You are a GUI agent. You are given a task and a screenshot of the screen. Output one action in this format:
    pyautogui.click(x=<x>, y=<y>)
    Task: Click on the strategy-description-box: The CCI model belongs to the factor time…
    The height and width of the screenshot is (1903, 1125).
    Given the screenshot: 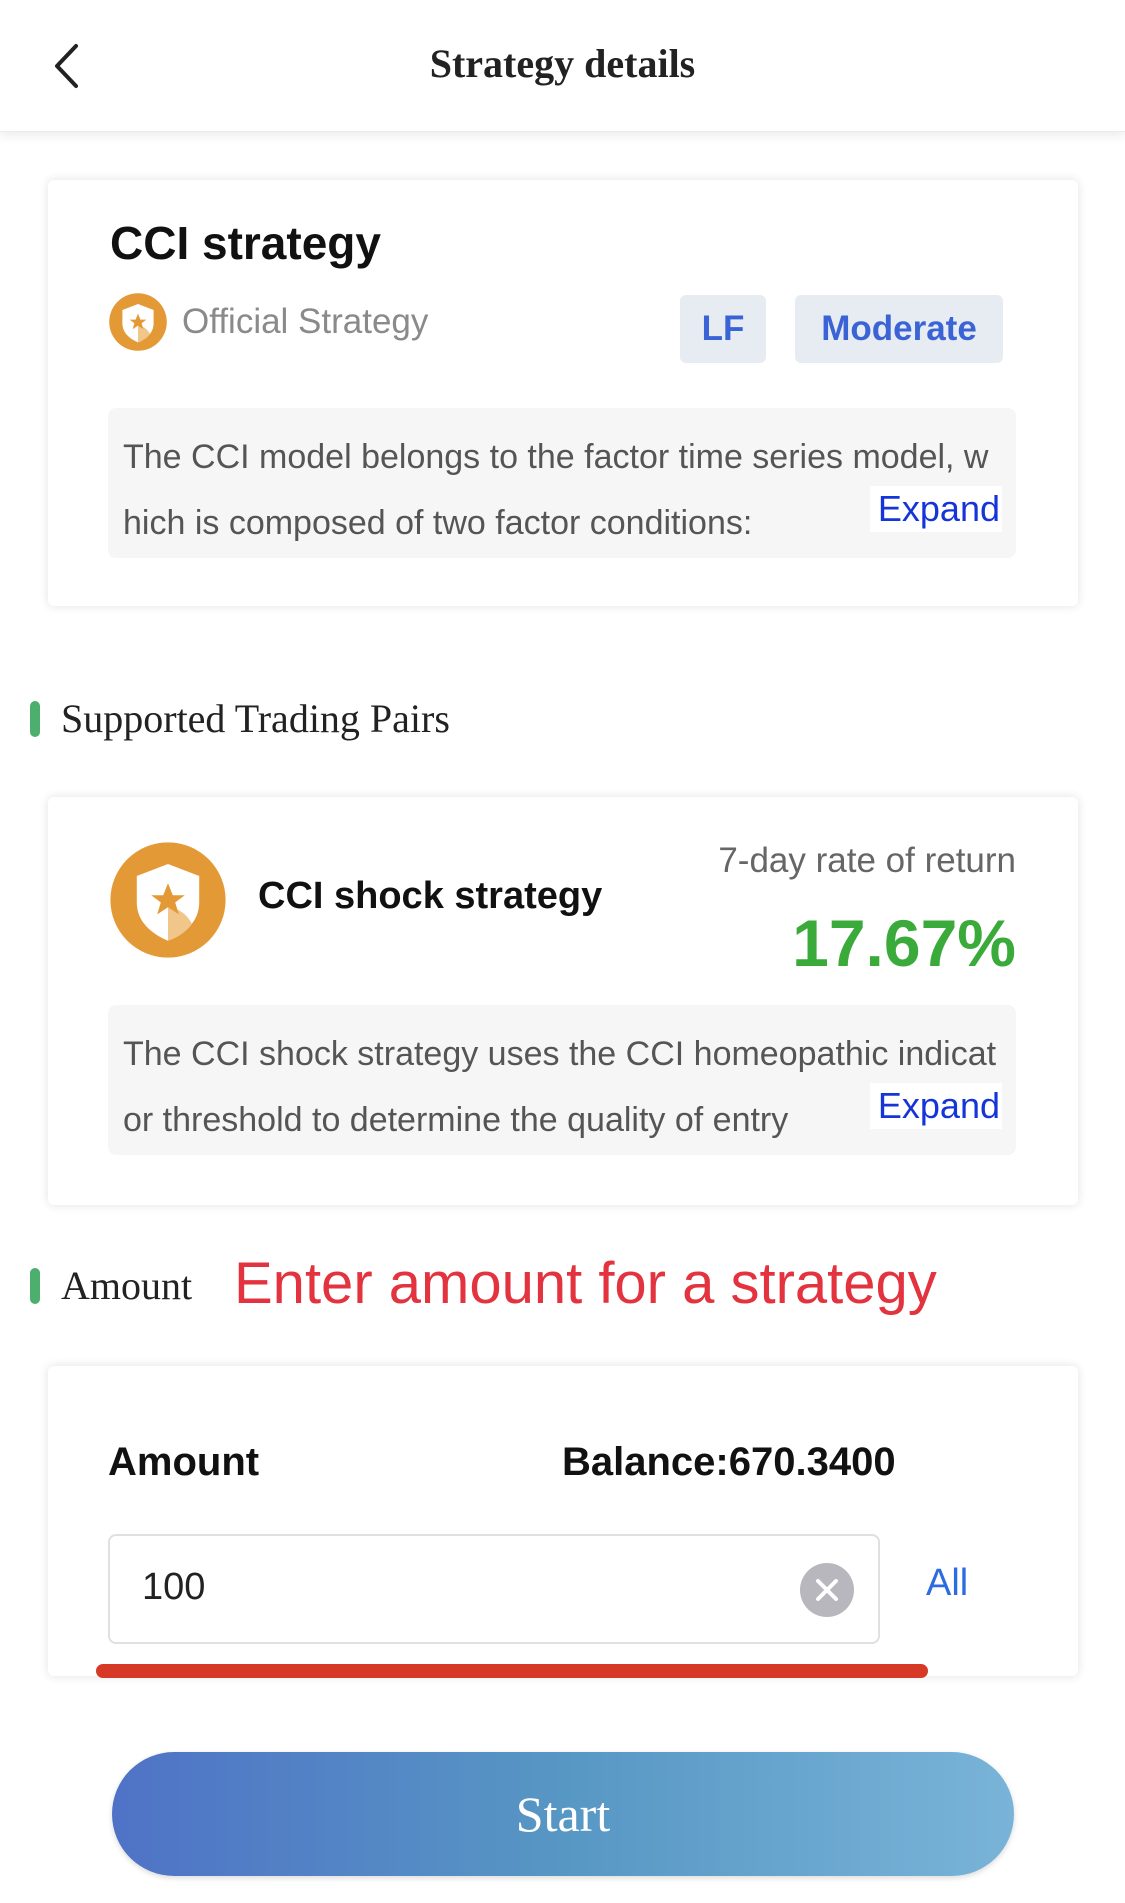 What is the action you would take?
    pyautogui.click(x=562, y=483)
    